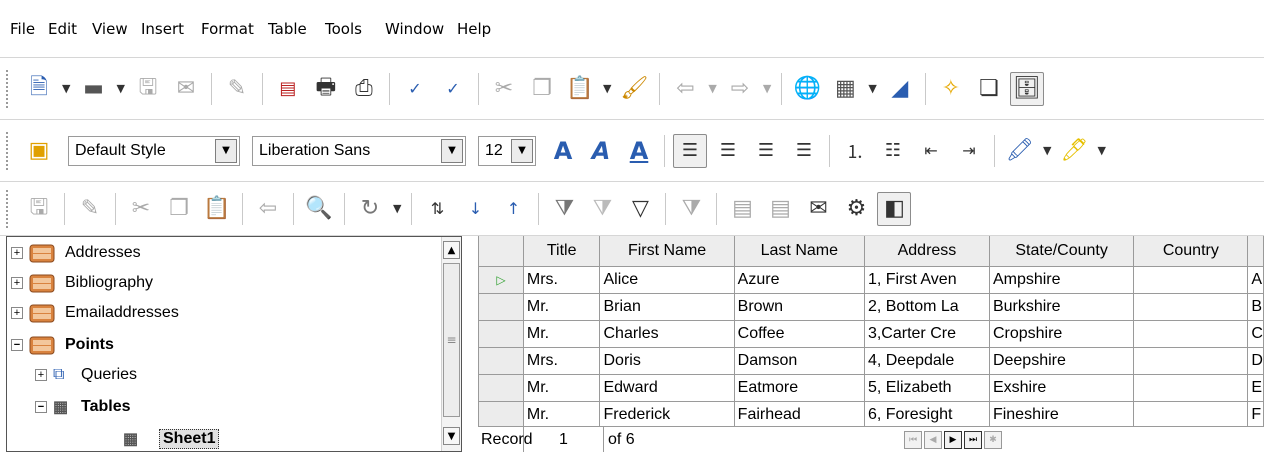  What do you see at coordinates (561, 251) in the screenshot?
I see `column-header-title: Title` at bounding box center [561, 251].